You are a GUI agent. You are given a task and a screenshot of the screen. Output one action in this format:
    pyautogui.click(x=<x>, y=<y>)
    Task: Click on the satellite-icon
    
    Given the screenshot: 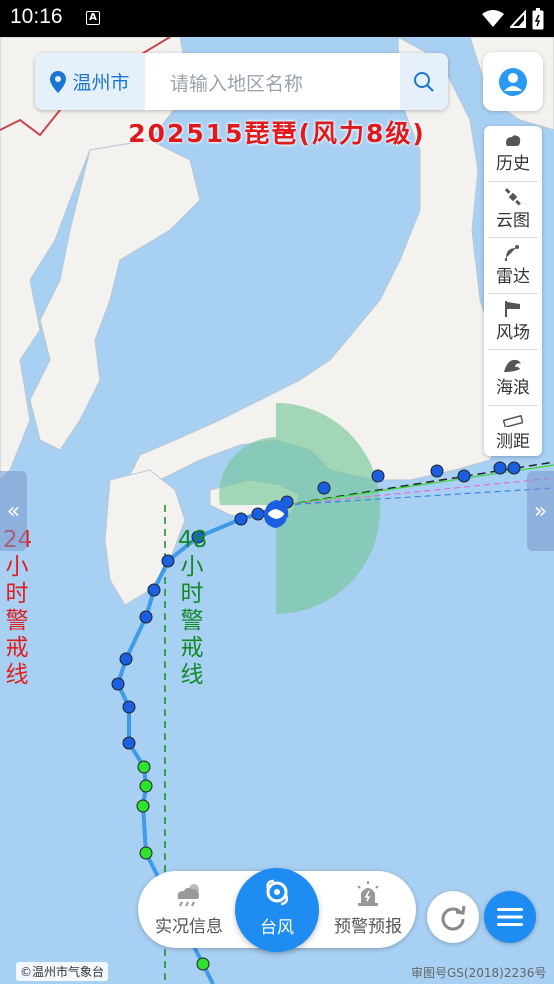 What is the action you would take?
    pyautogui.click(x=512, y=197)
    